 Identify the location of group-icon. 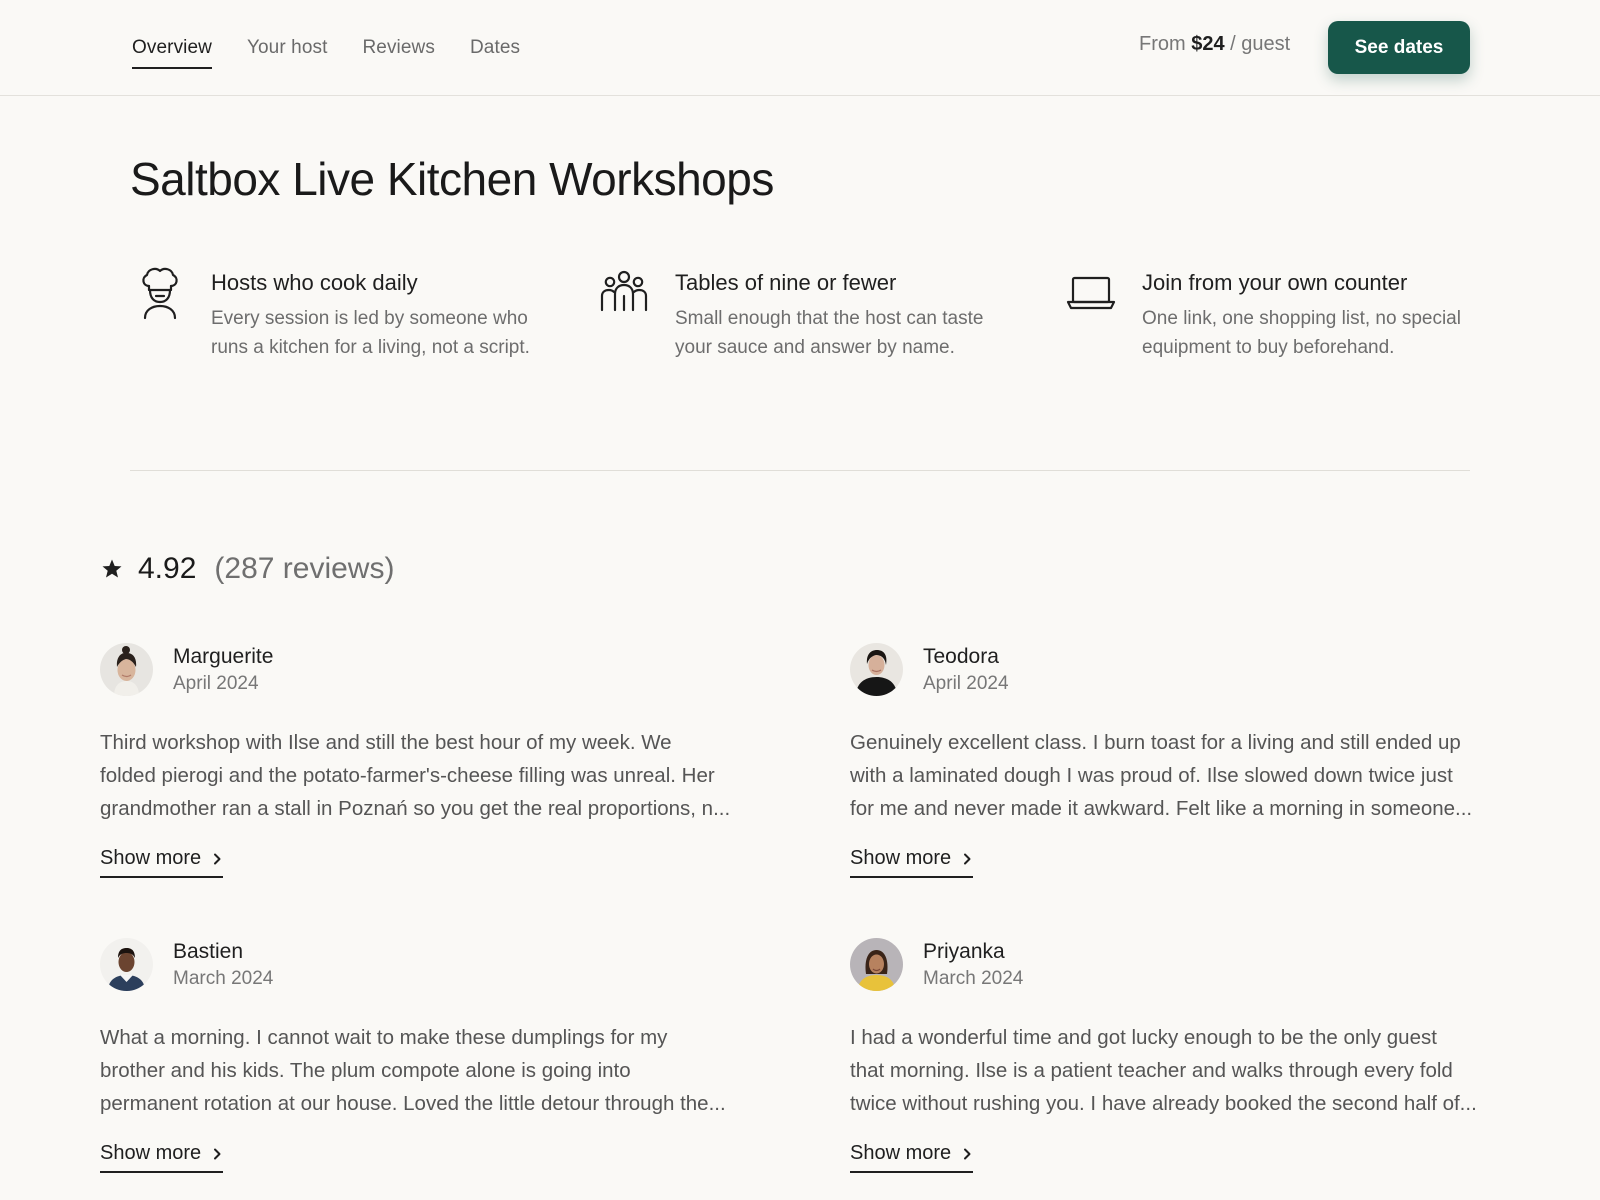
(624, 291).